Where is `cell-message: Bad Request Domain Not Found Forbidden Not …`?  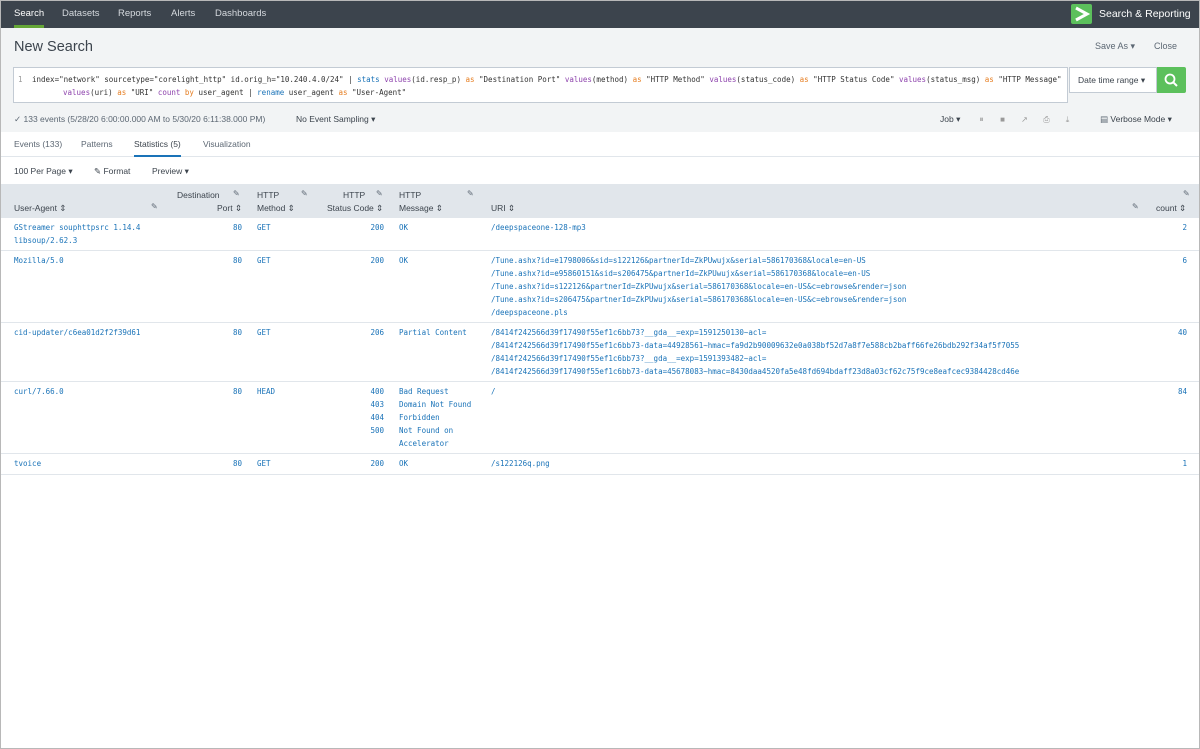 cell-message: Bad Request Domain Not Found Forbidden Not … is located at coordinates (435, 418).